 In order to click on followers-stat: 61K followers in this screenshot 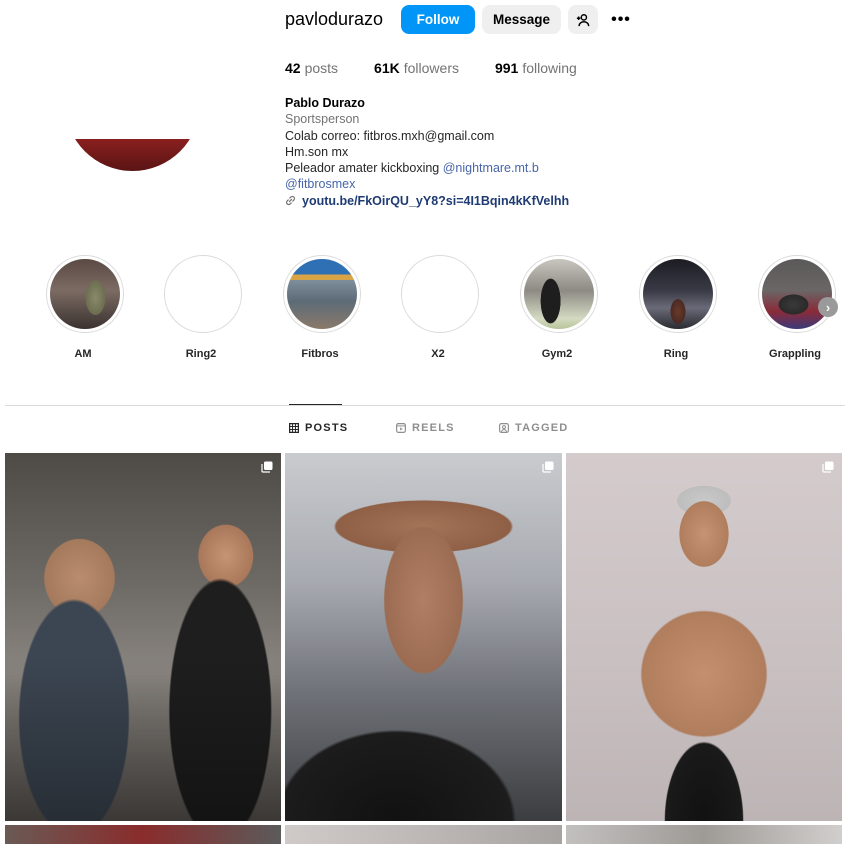, I will do `click(416, 68)`.